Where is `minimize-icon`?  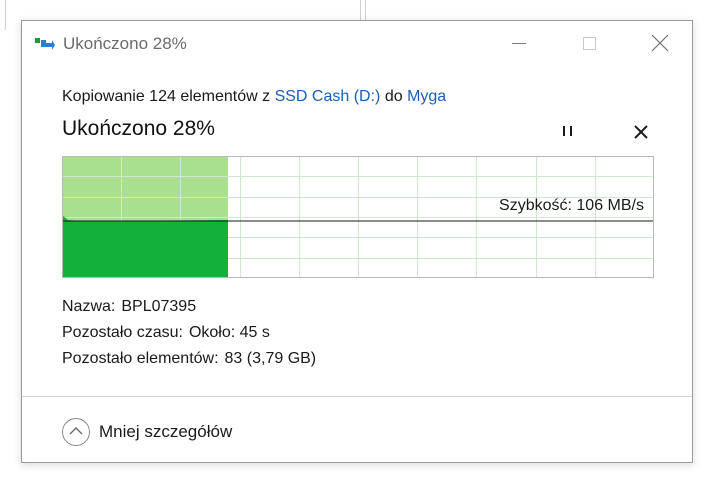
minimize-icon is located at coordinates (519, 43).